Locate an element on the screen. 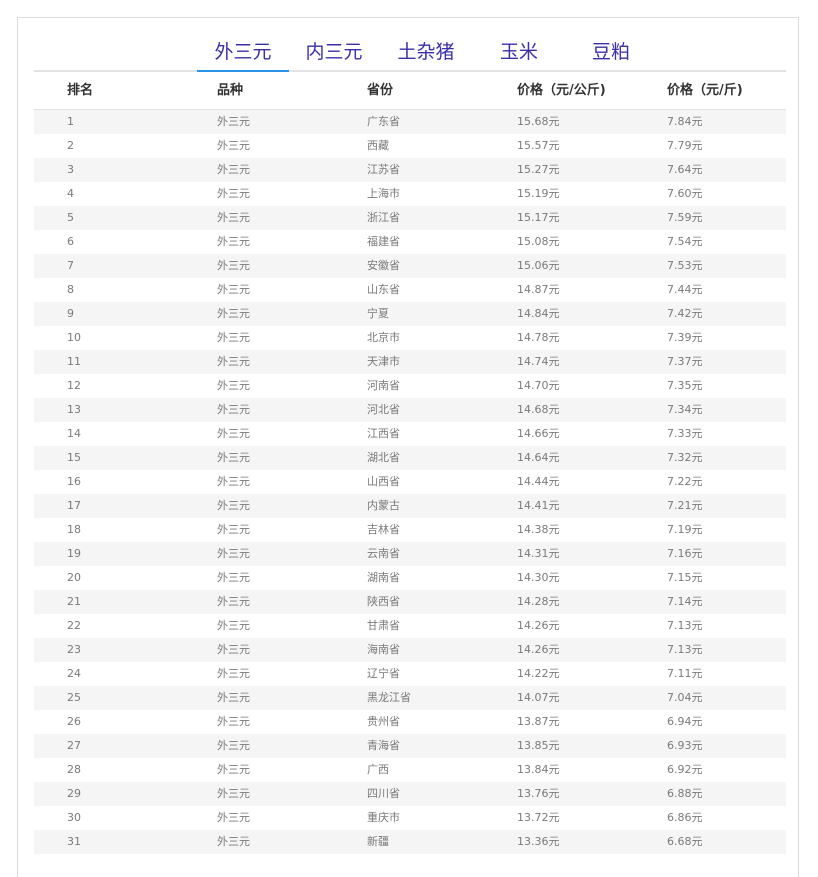 Image resolution: width=818 pixels, height=877 pixels. cell-price-jin: 7.22元 is located at coordinates (685, 481).